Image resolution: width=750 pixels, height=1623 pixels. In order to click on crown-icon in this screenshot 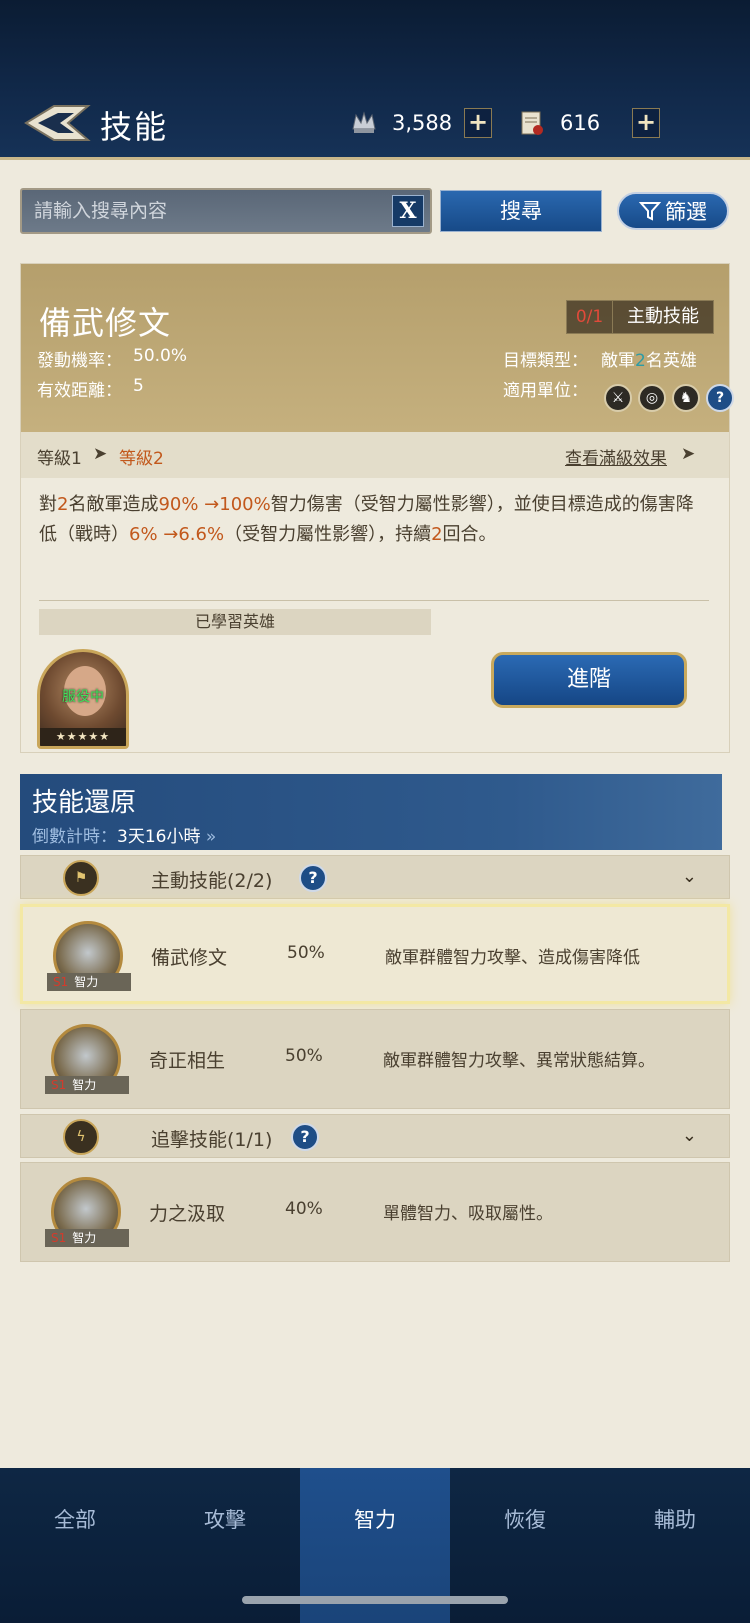, I will do `click(364, 122)`.